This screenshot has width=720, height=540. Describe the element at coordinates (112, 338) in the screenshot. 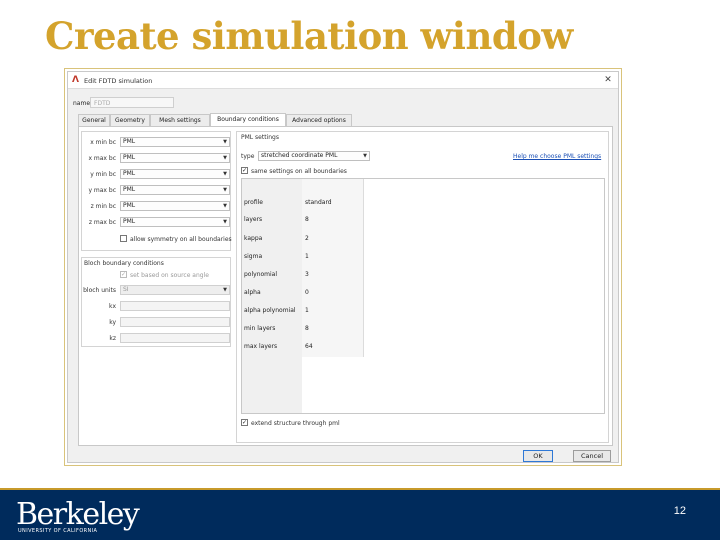

I see `kz-label: kz` at that location.